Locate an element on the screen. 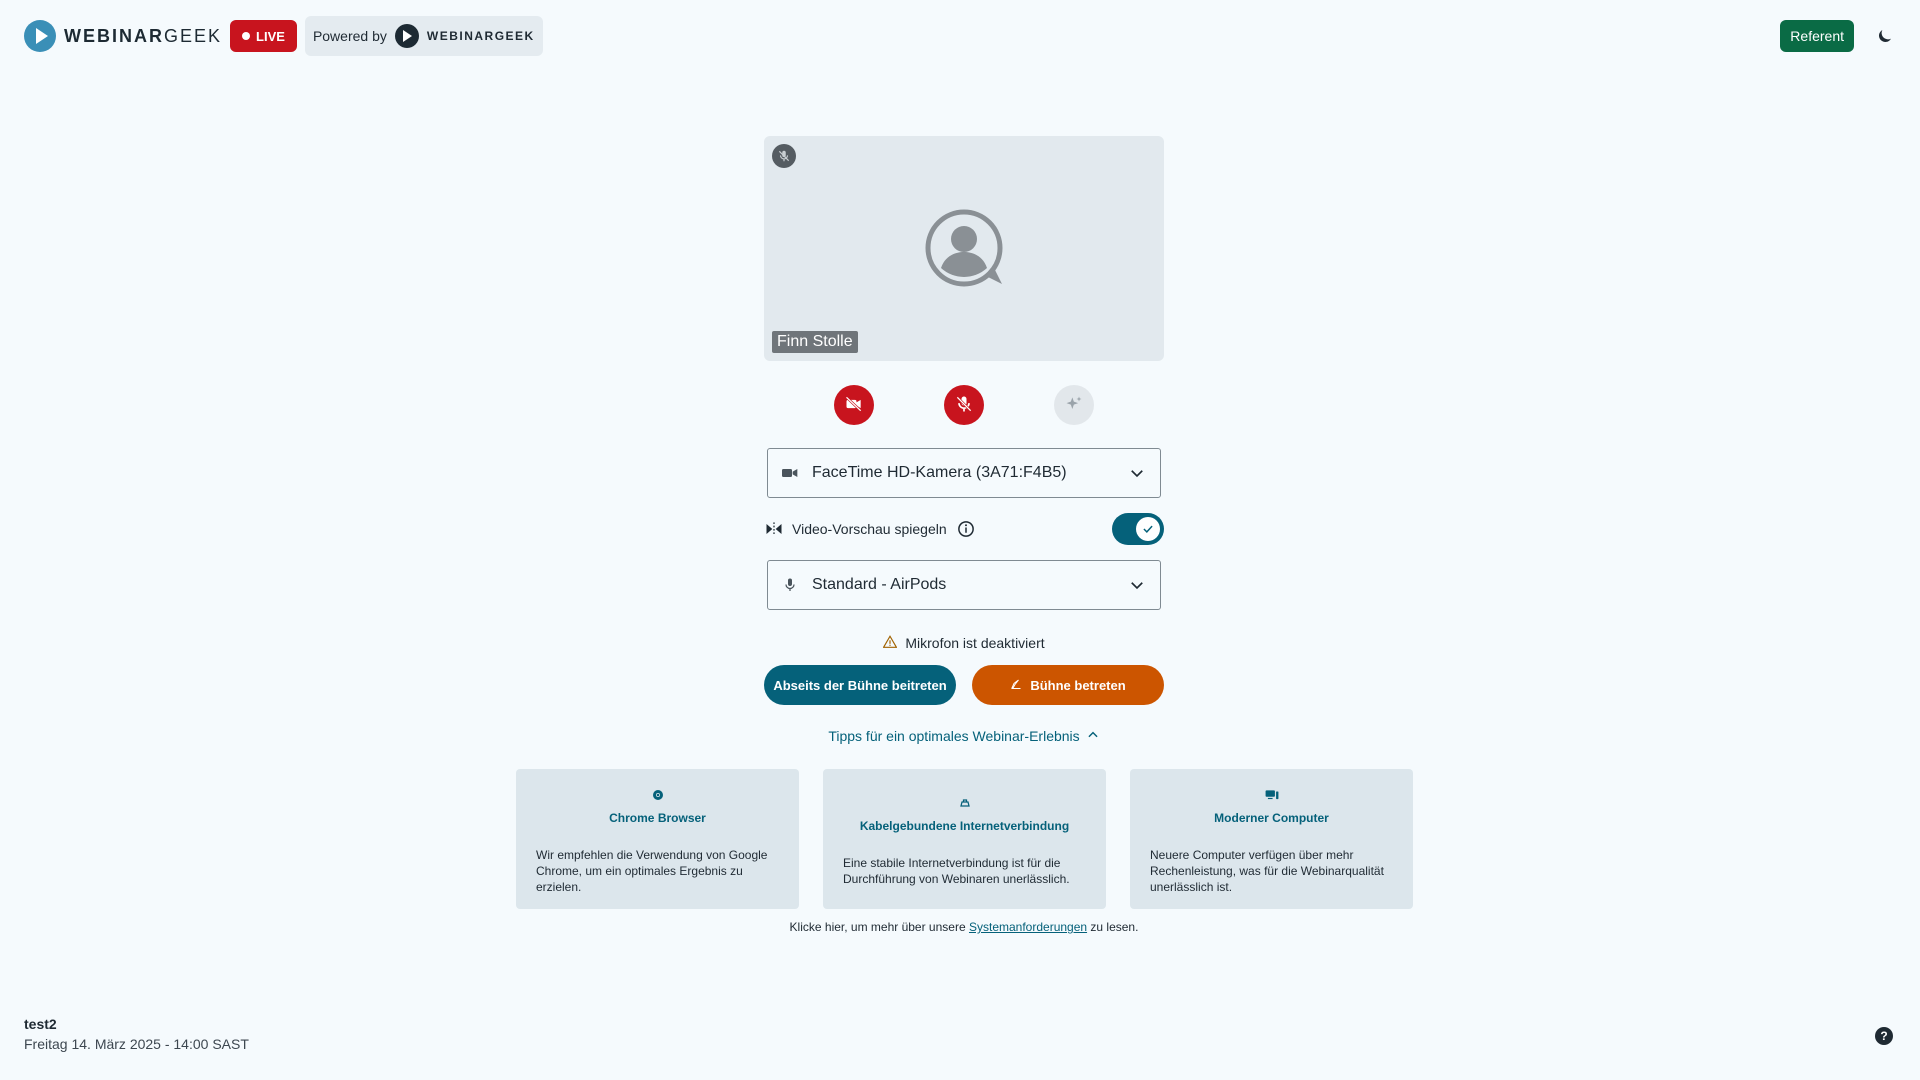 Image resolution: width=1920 pixels, height=1080 pixels. microphone-select: Standard - AirPods is located at coordinates (964, 585).